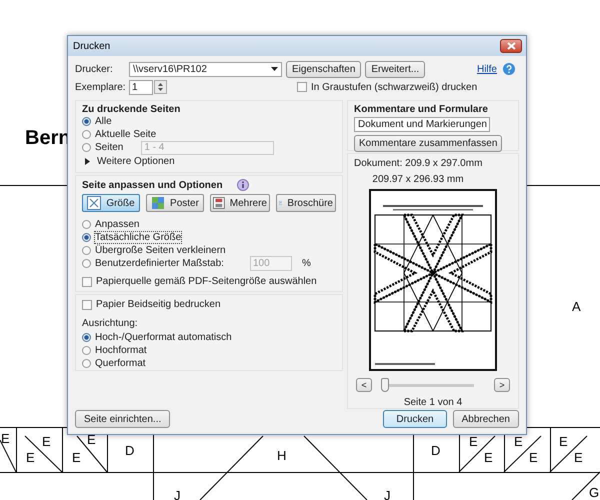 This screenshot has height=500, width=600. I want to click on dialog-button: Eigenschaften, so click(324, 69).